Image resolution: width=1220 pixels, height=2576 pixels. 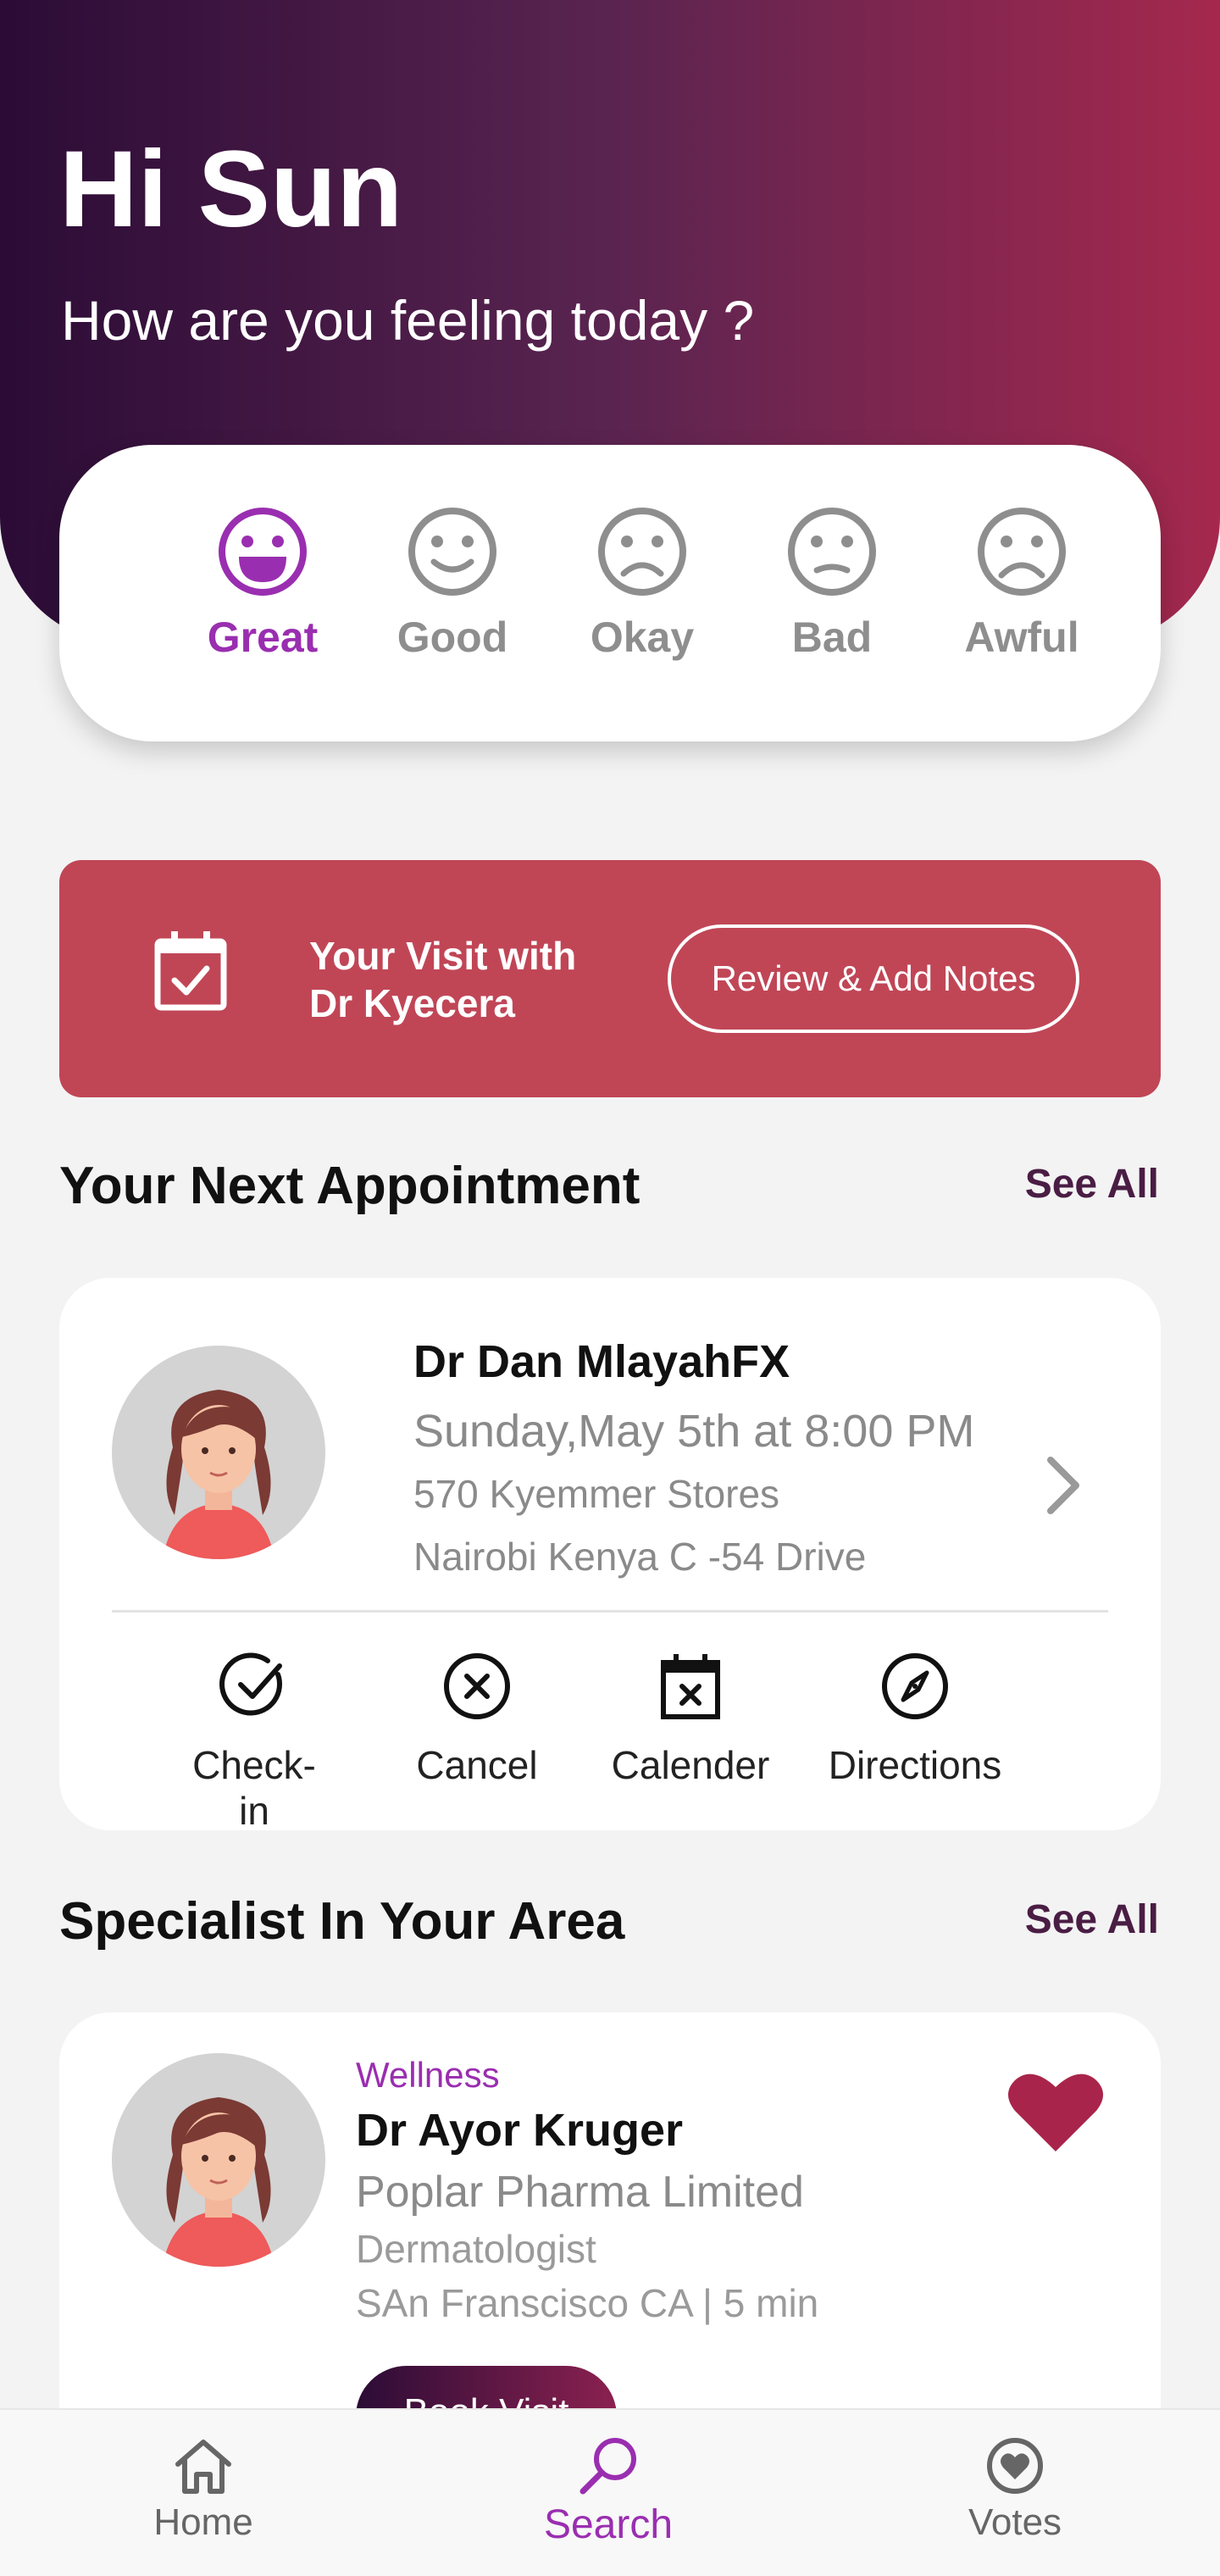 What do you see at coordinates (915, 1686) in the screenshot?
I see `compass-icon` at bounding box center [915, 1686].